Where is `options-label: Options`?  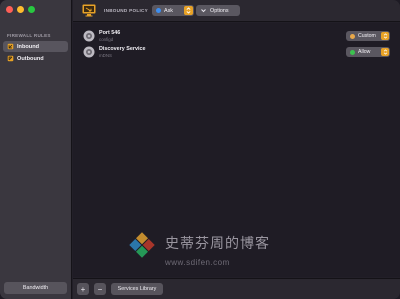
options-label: Options is located at coordinates (219, 10).